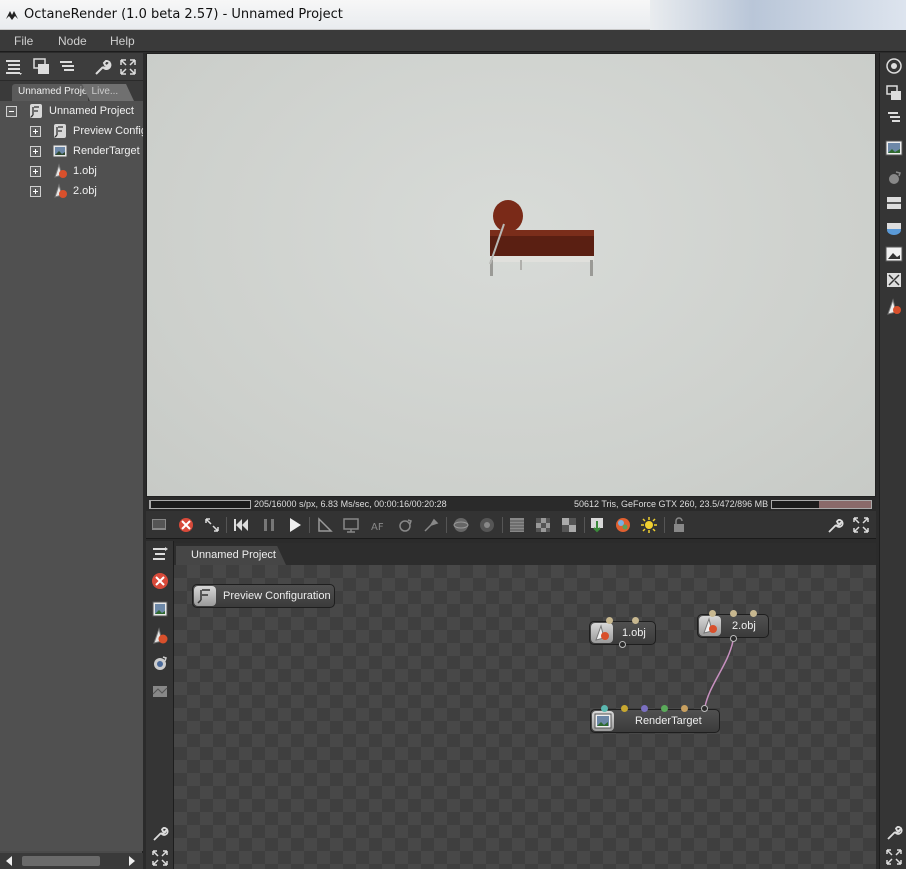 The image size is (906, 869). Describe the element at coordinates (405, 525) in the screenshot. I see `camera-rotate-icon` at that location.